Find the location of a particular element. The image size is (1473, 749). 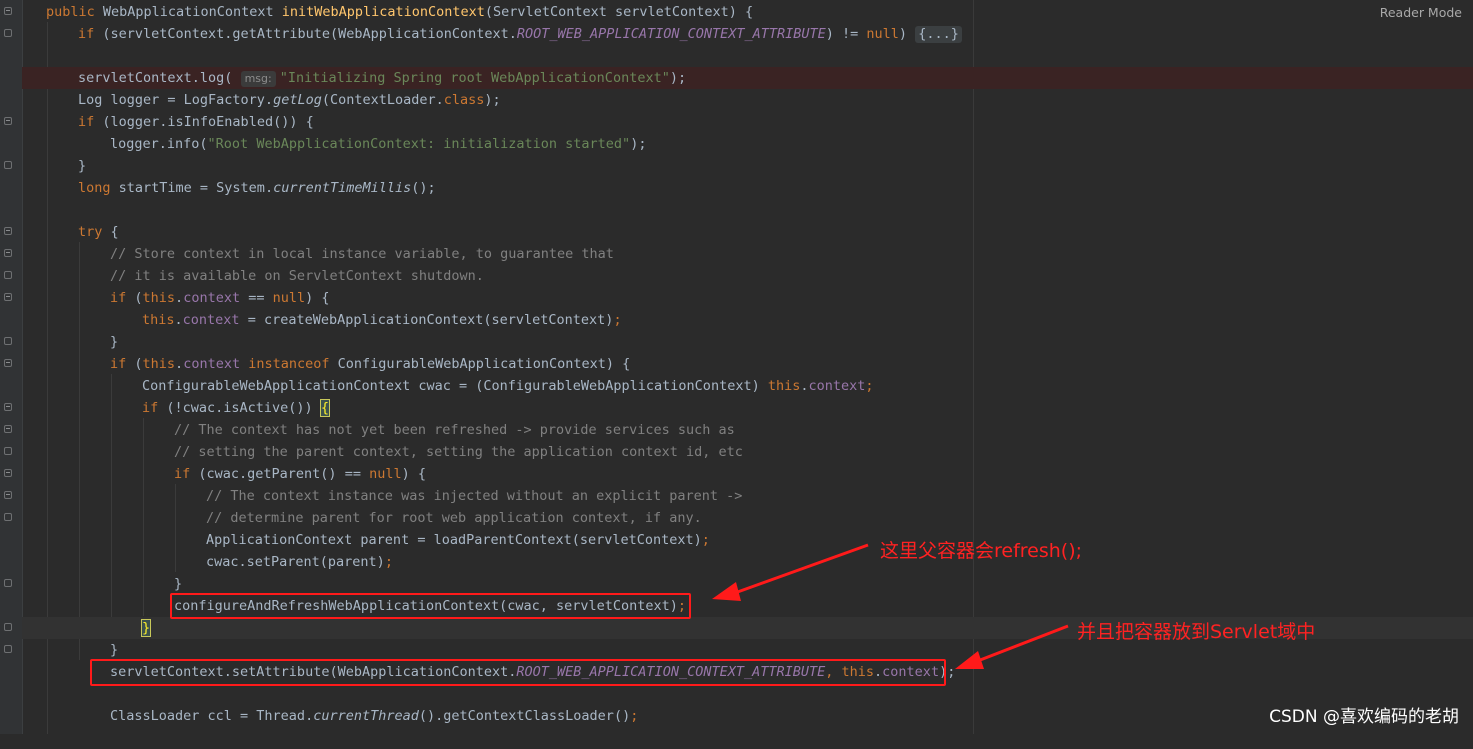

watermark: CSDN @喜欢编码的老胡 is located at coordinates (1364, 717).